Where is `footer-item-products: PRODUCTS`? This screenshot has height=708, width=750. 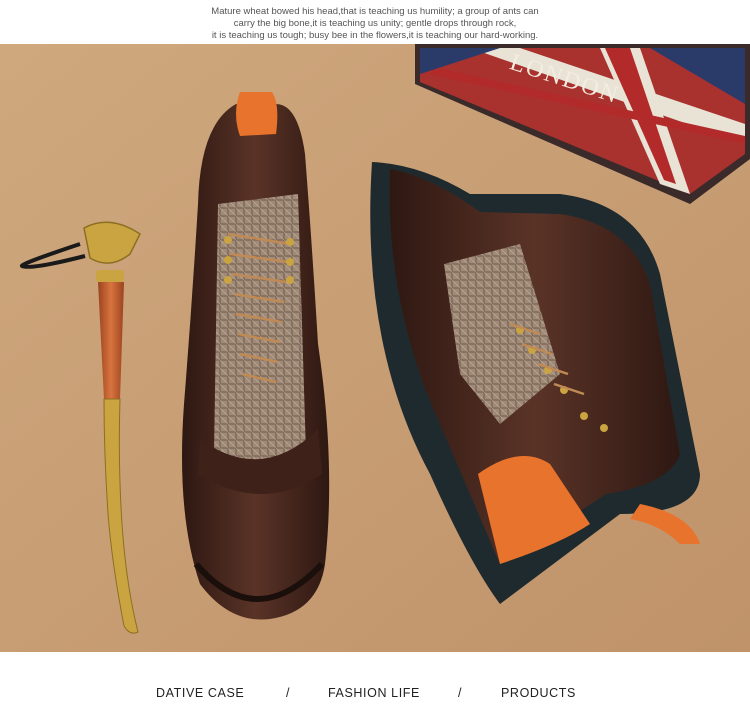
footer-item-products: PRODUCTS is located at coordinates (538, 693).